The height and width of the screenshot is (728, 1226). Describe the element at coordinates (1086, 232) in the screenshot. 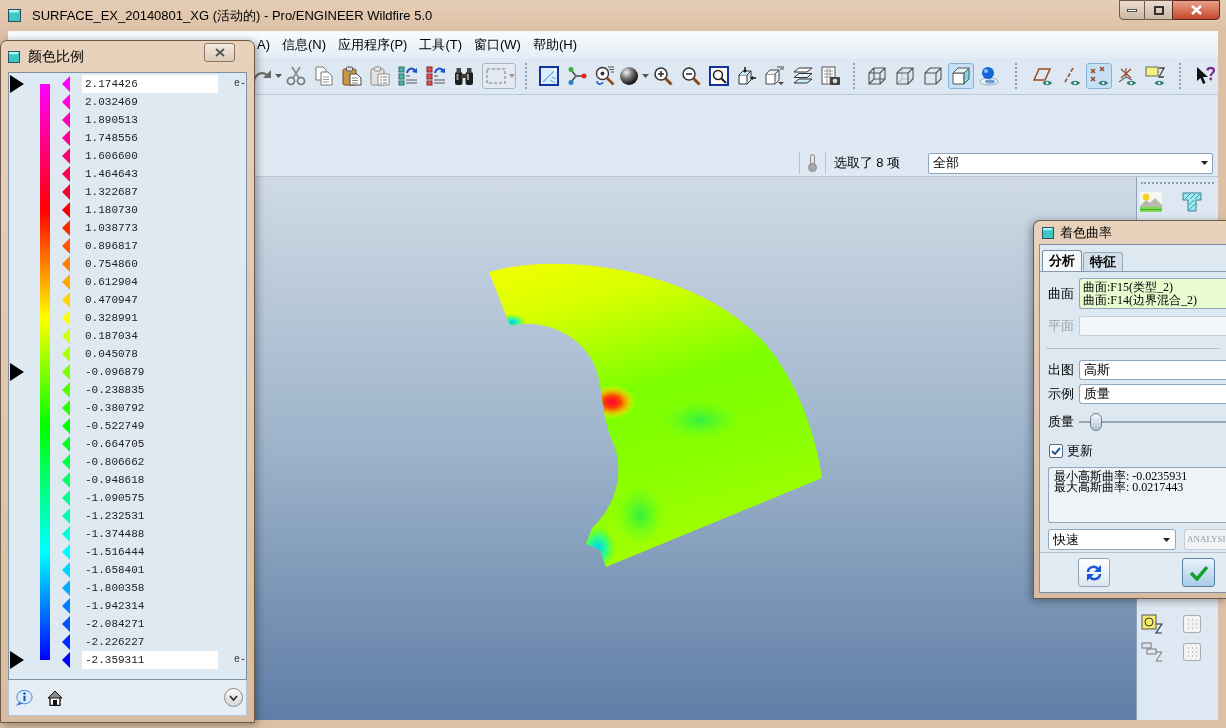

I see `dialog-title: 着色曲率` at that location.